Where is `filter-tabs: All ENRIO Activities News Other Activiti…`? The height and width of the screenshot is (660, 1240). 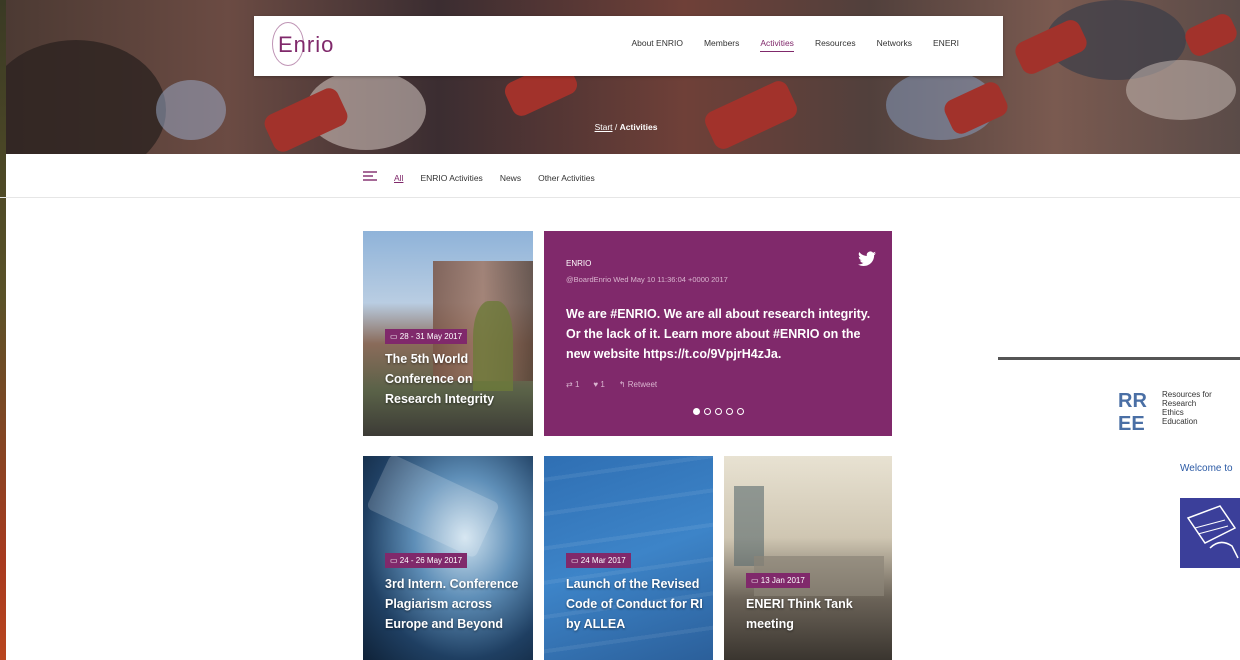
filter-tabs: All ENRIO Activities News Other Activiti… is located at coordinates (494, 178).